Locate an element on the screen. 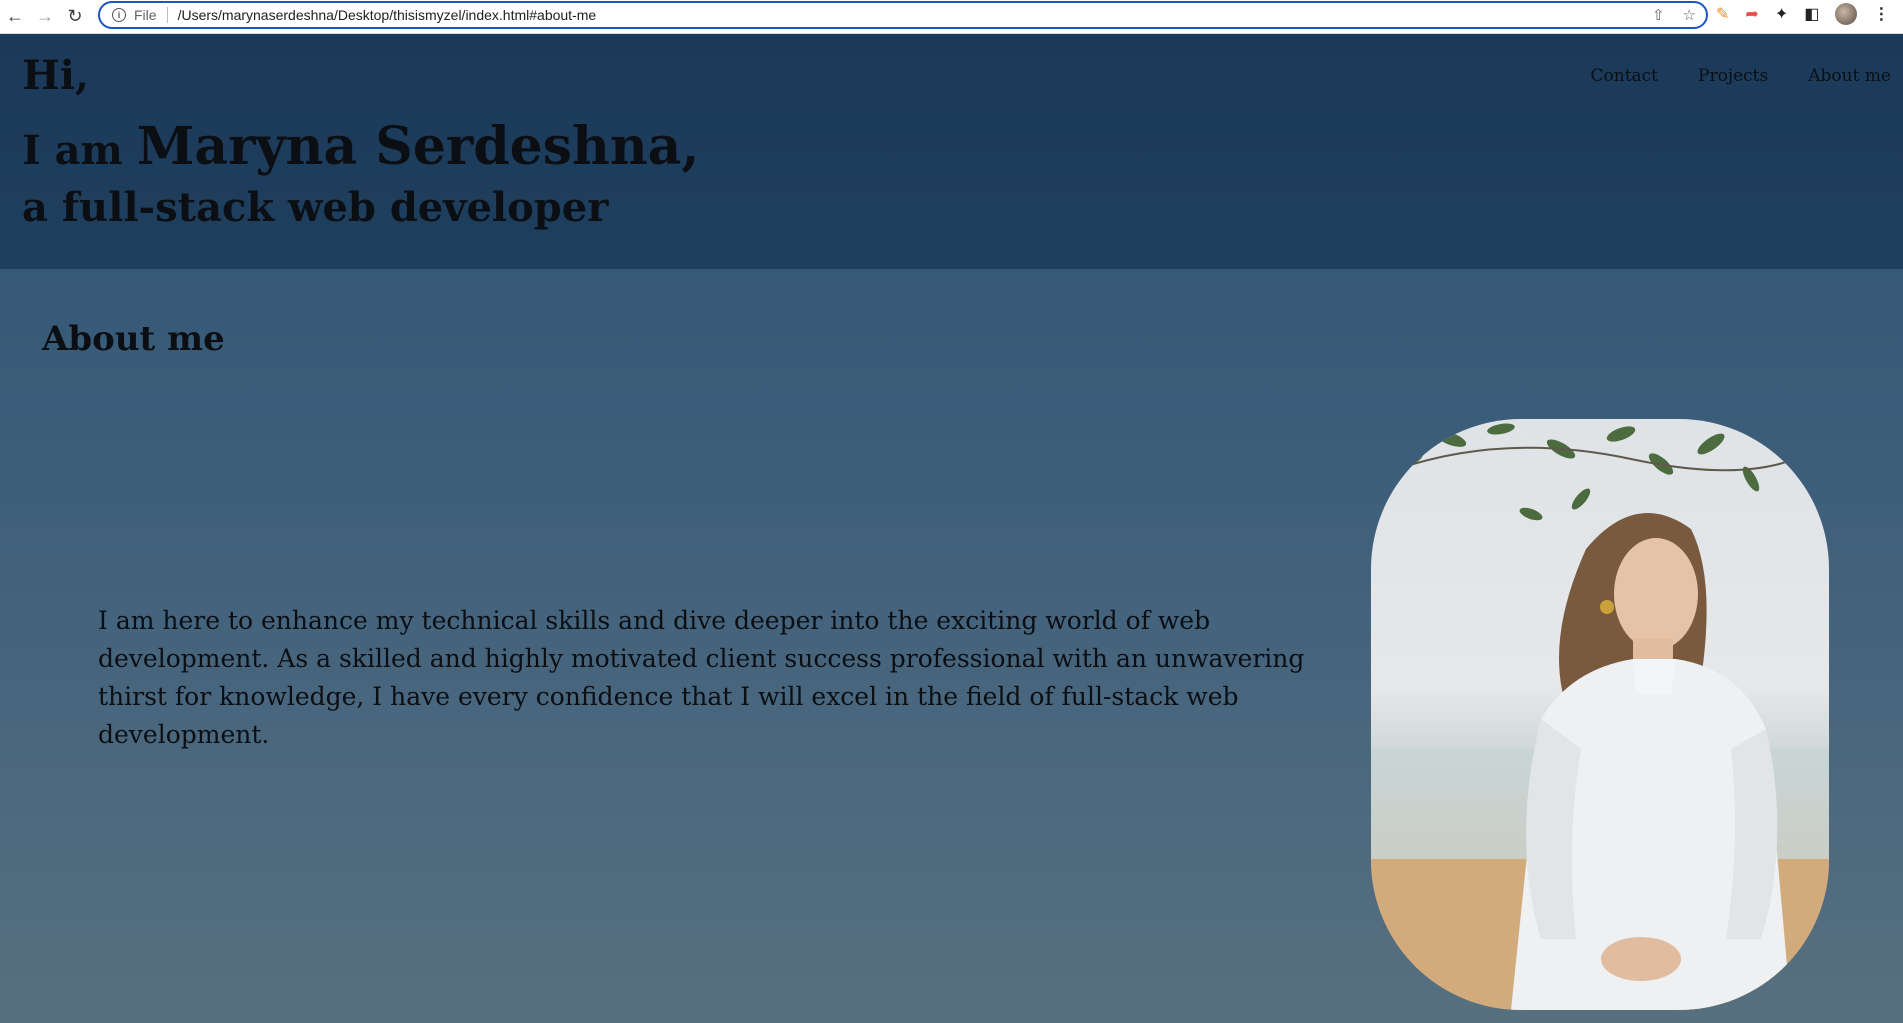 This screenshot has height=1023, width=1903. side-panel-icon: ◧ is located at coordinates (1811, 14).